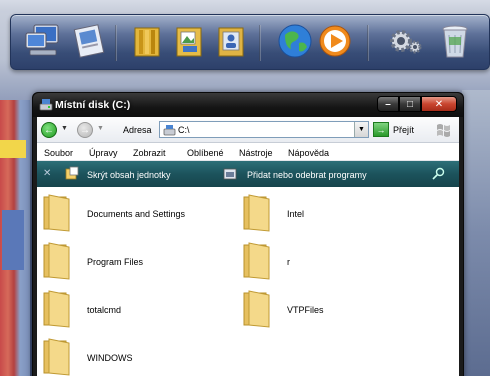  I want to click on go-label: Přejít, so click(403, 130).